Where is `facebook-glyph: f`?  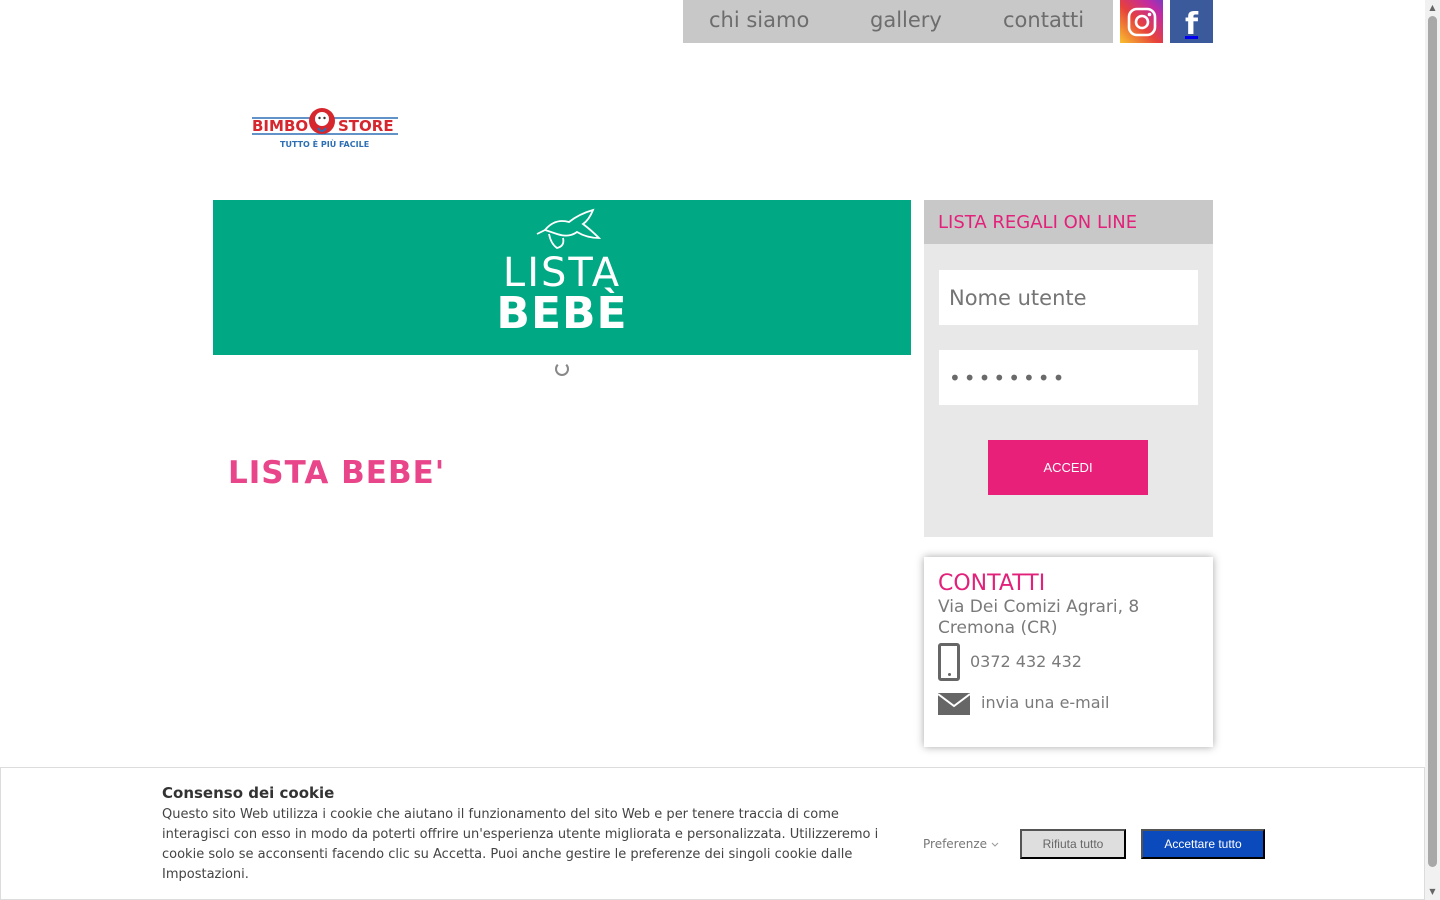 facebook-glyph: f is located at coordinates (1191, 24).